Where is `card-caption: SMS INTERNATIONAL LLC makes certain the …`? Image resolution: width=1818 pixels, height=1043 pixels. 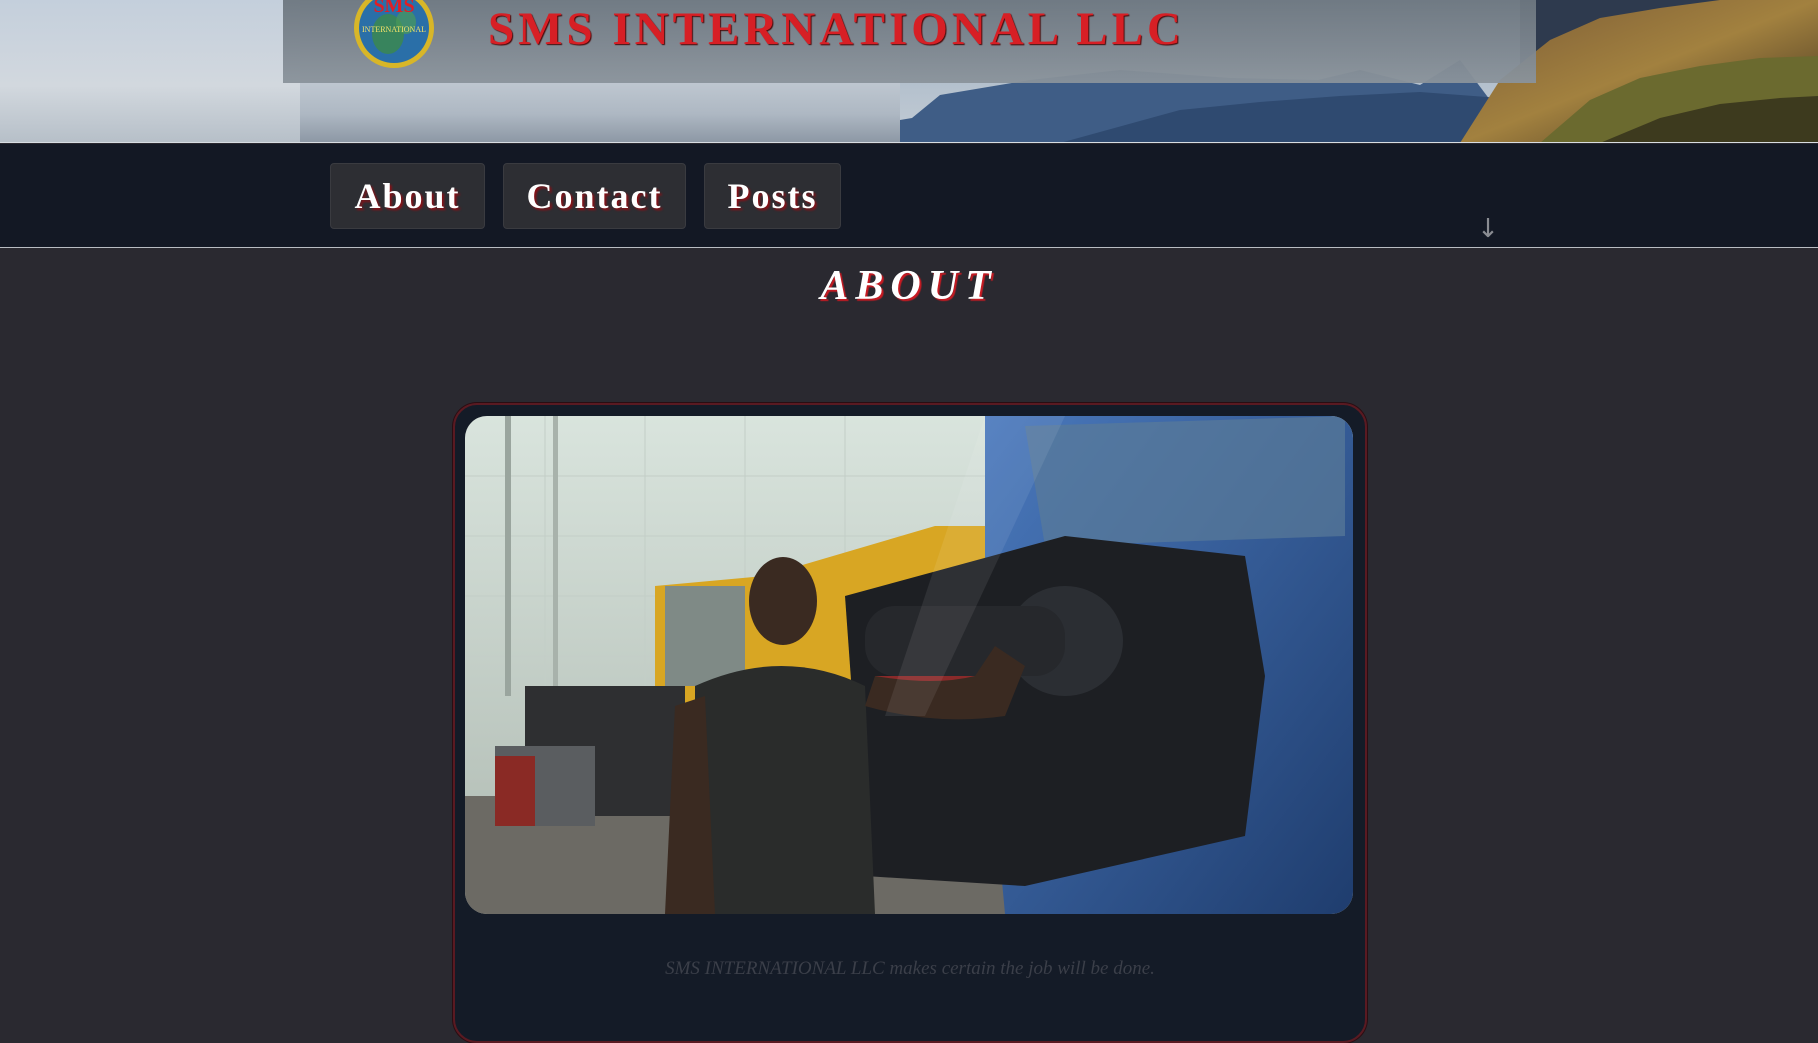 card-caption: SMS INTERNATIONAL LLC makes certain the … is located at coordinates (910, 968).